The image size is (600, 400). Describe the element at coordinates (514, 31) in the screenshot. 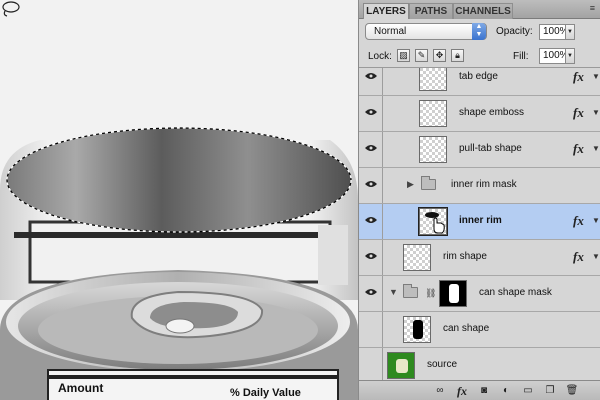

I see `opacity-label: Opacity:` at that location.